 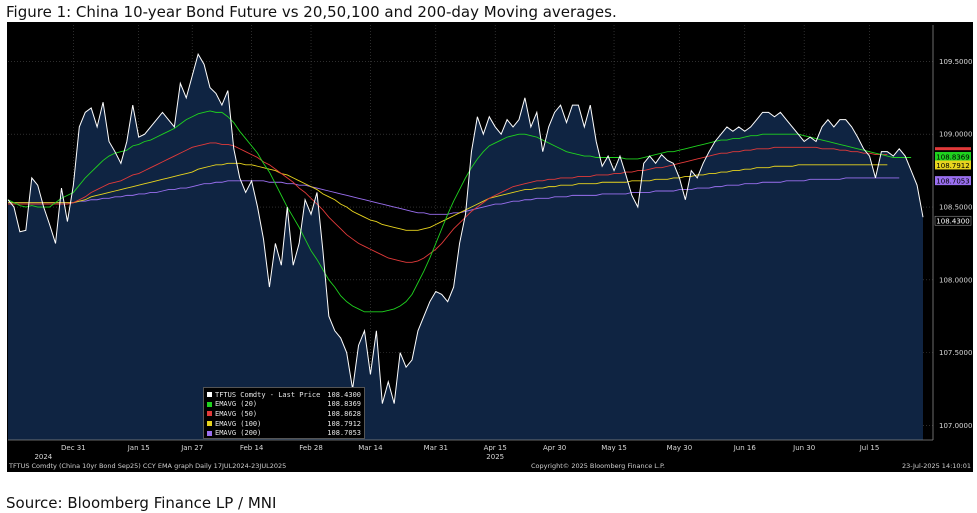 What do you see at coordinates (268, 394) in the screenshot?
I see `legend-label: TFTUS Comdty - Last Price` at bounding box center [268, 394].